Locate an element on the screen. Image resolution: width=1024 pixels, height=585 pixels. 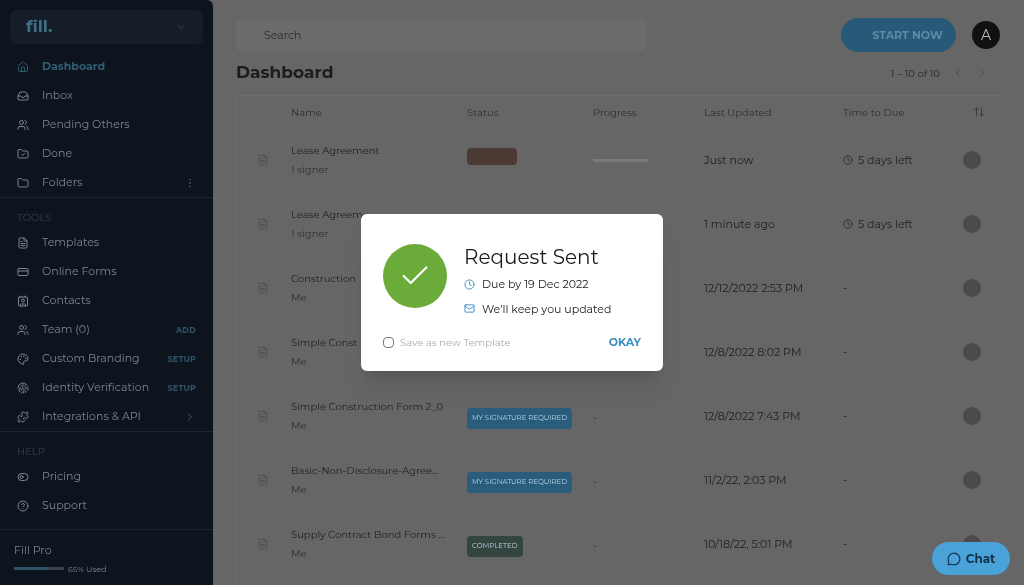
user-avatar: A is located at coordinates (986, 35).